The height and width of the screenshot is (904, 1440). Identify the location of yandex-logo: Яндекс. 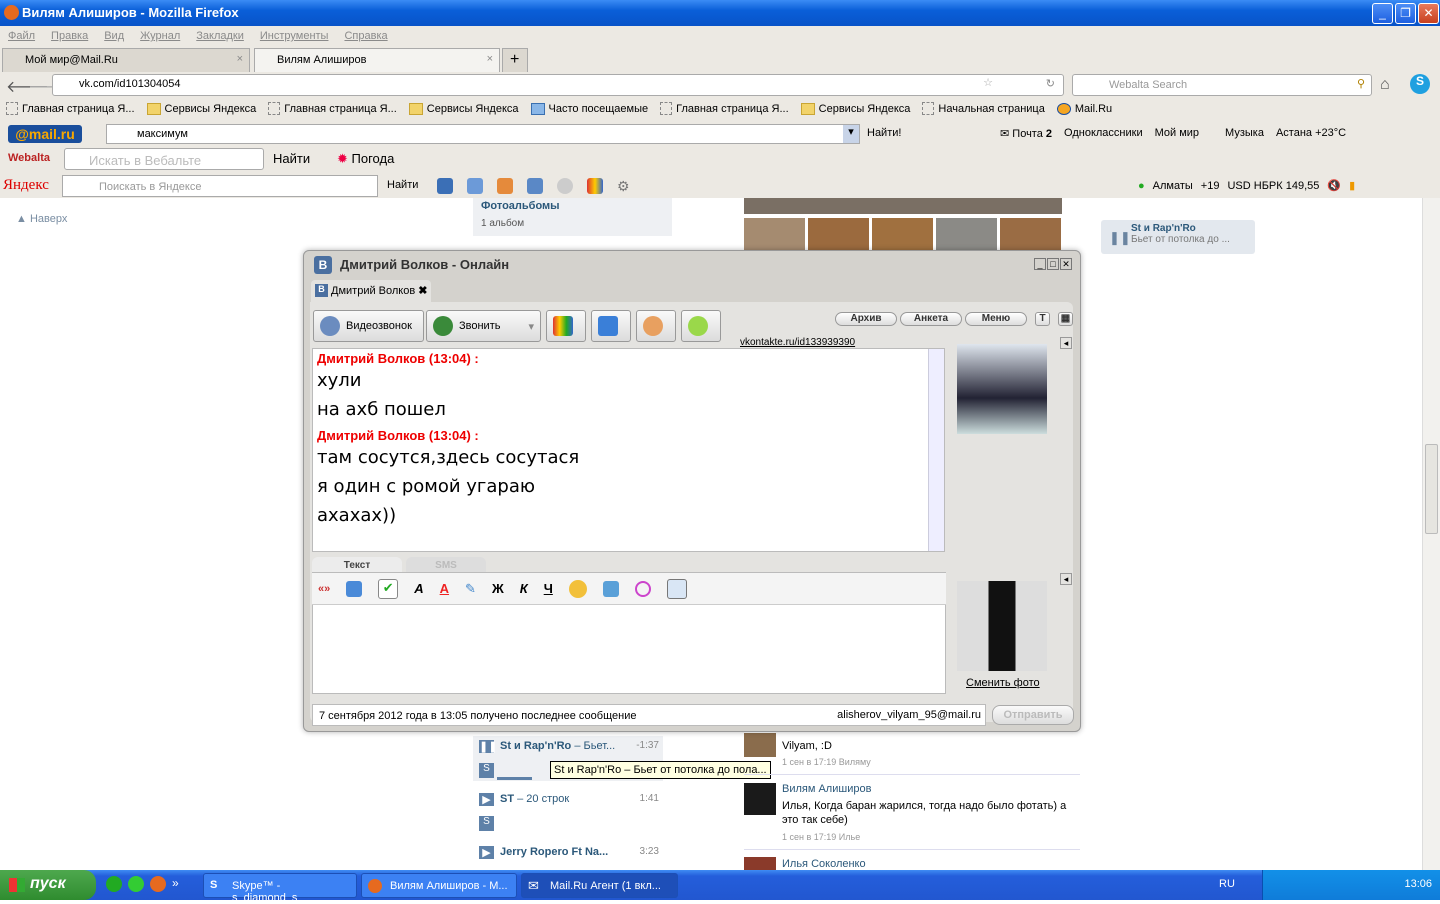
(26, 185).